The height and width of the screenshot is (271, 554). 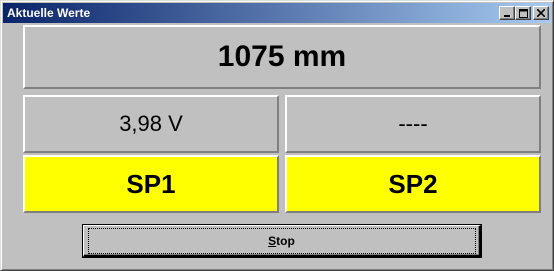 I want to click on voltage-value: 3,98 V, so click(x=151, y=123).